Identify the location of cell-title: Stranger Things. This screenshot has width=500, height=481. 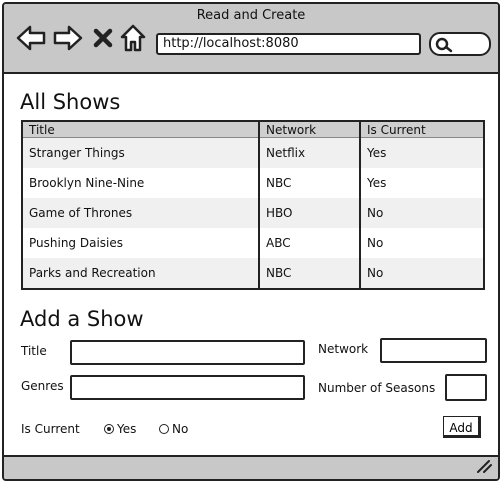
(140, 152).